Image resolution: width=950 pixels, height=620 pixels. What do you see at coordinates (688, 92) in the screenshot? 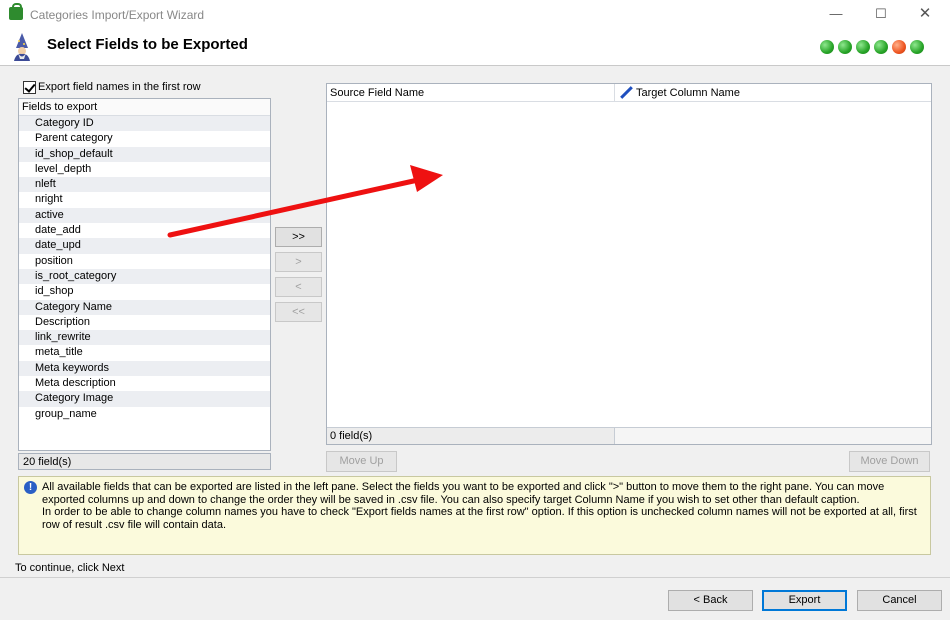
I see `target-column-name-label: Target Column Name` at bounding box center [688, 92].